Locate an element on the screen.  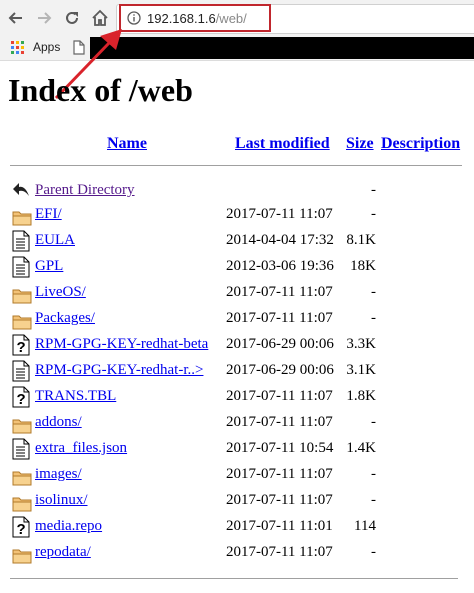
file-row: LiveOS/2017-07-11 11:07 - is located at coordinates (237, 294).